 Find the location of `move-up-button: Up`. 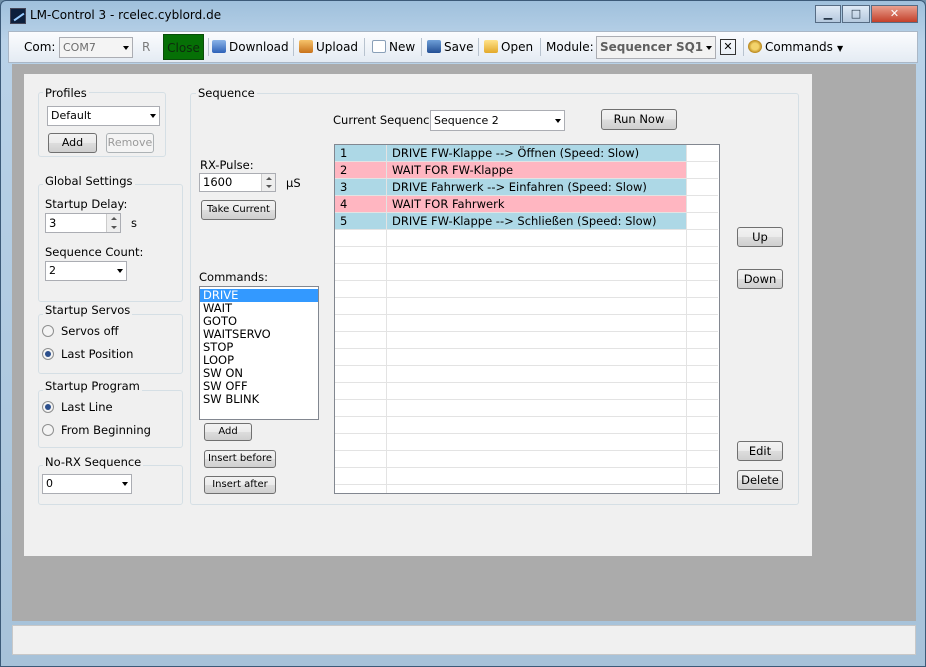

move-up-button: Up is located at coordinates (760, 237).